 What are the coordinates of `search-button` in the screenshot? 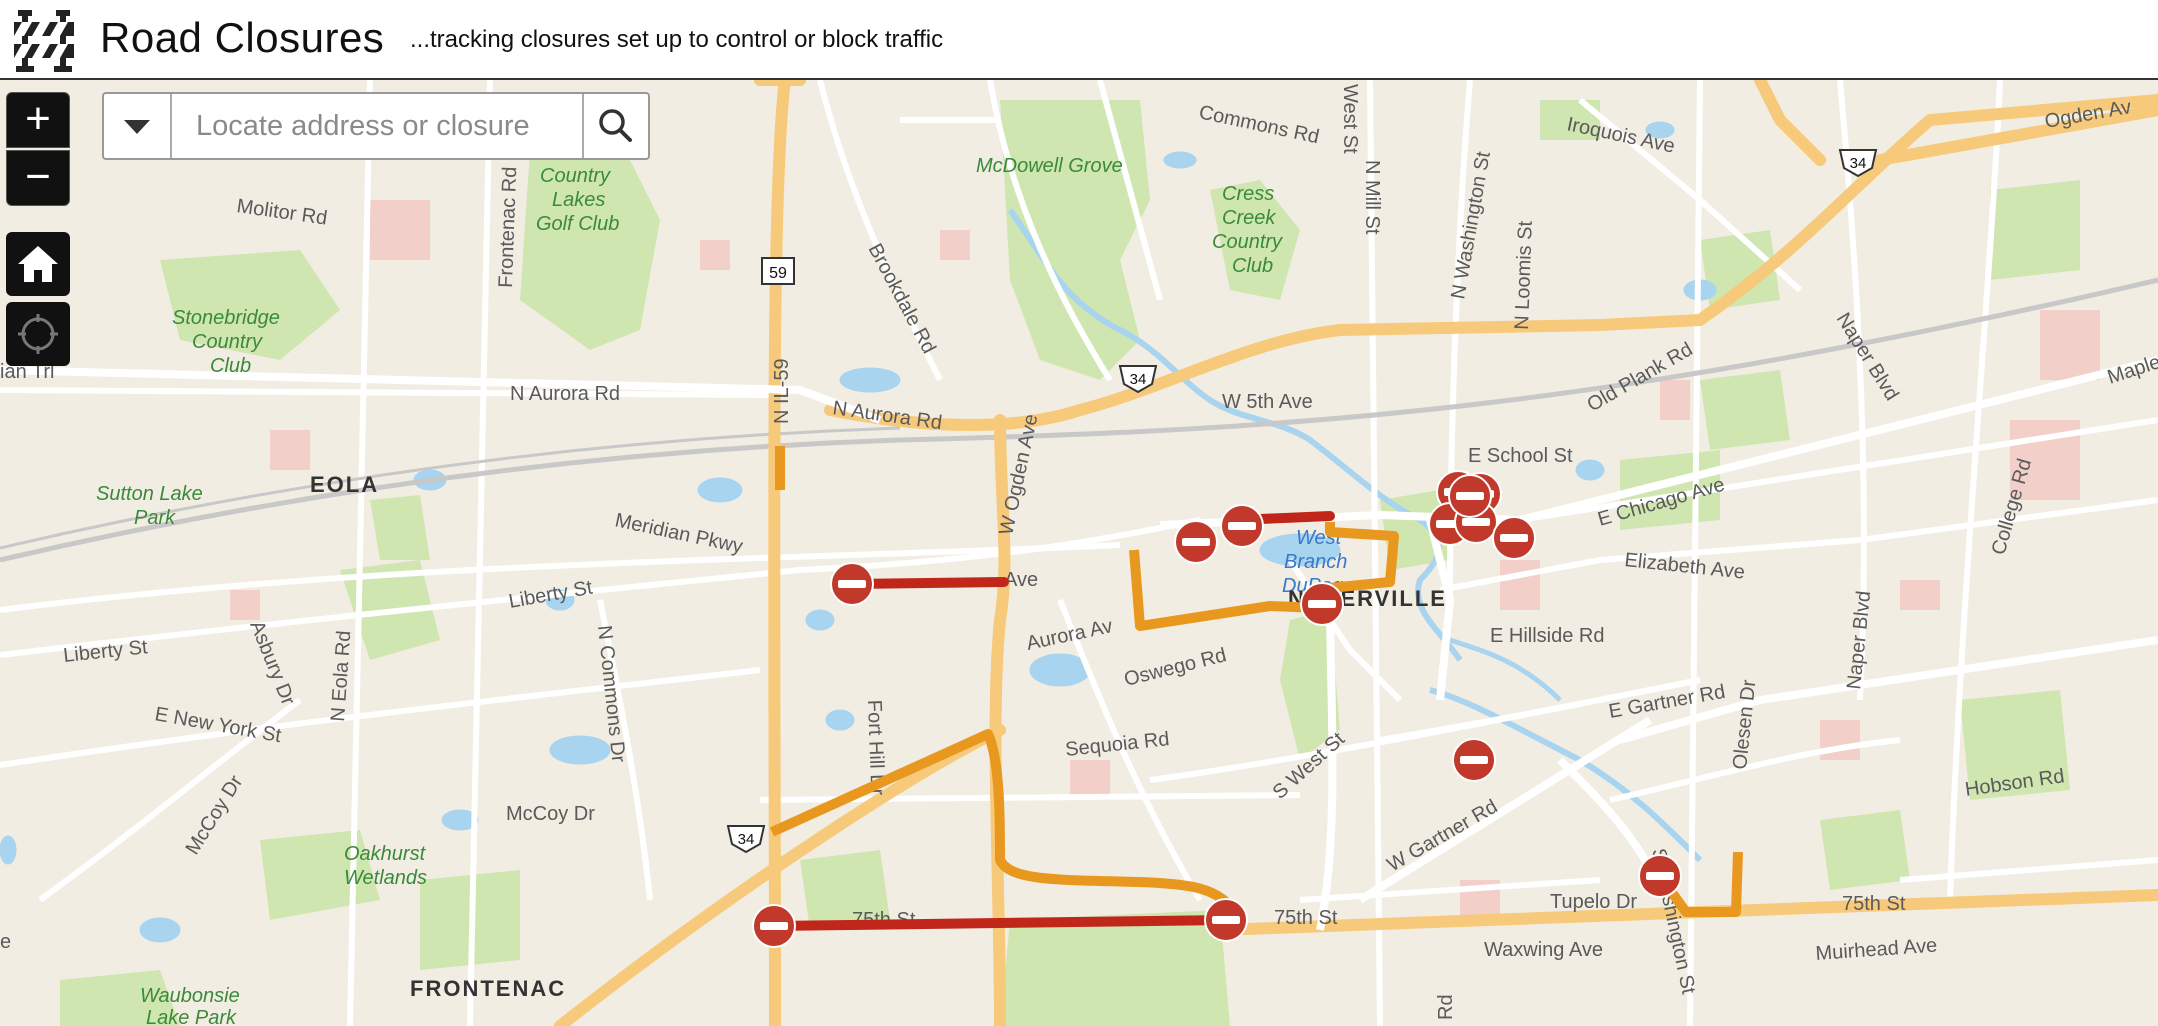 It's located at (615, 126).